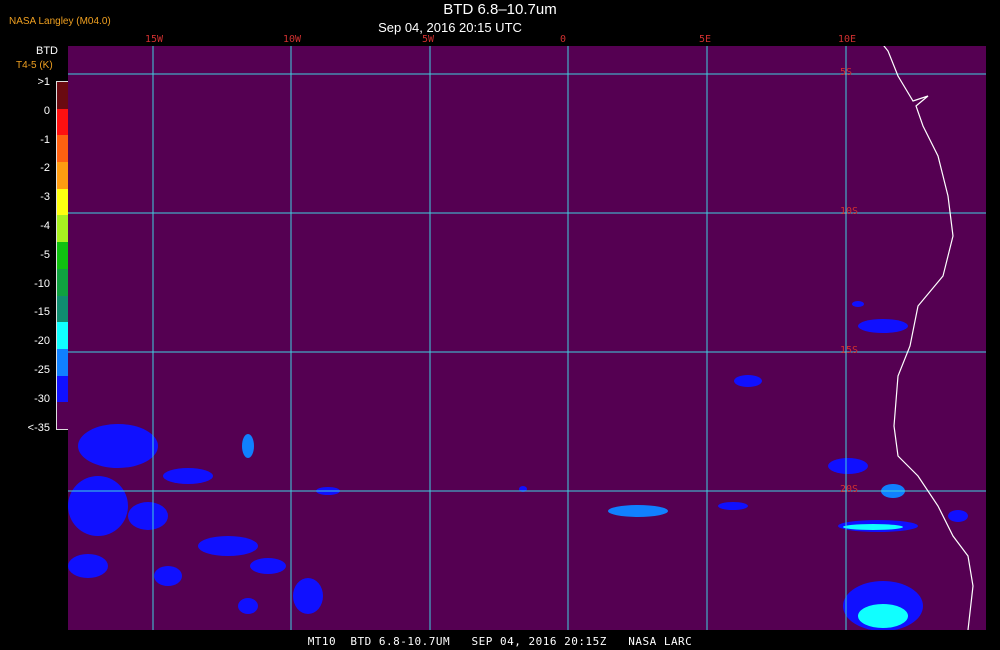  I want to click on source-label: NASA Langley (M04.0), so click(60, 21).